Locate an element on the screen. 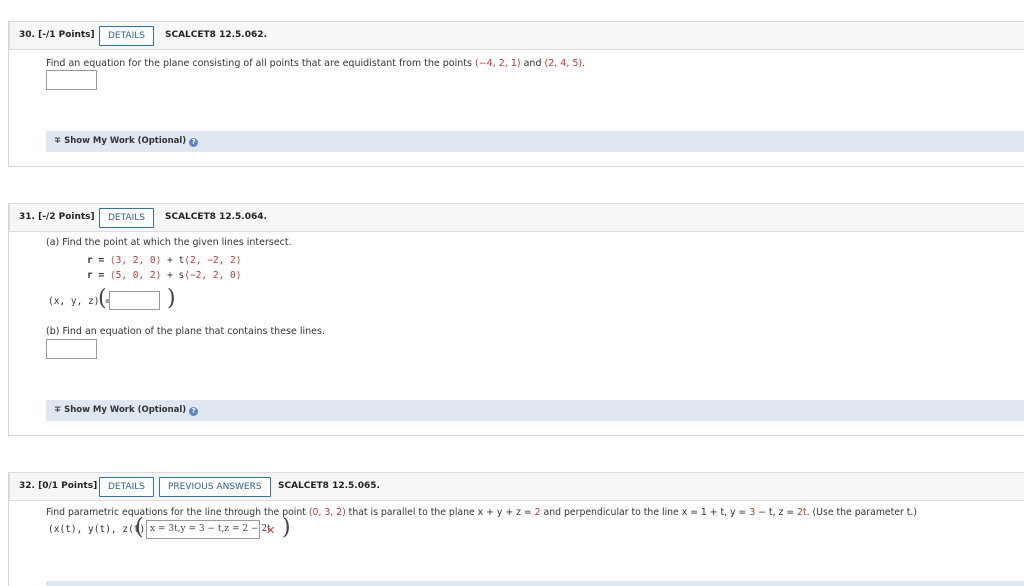 Image resolution: width=1024 pixels, height=586 pixels. line-1-point: ⟨3, 2, 0⟩ is located at coordinates (135, 260).